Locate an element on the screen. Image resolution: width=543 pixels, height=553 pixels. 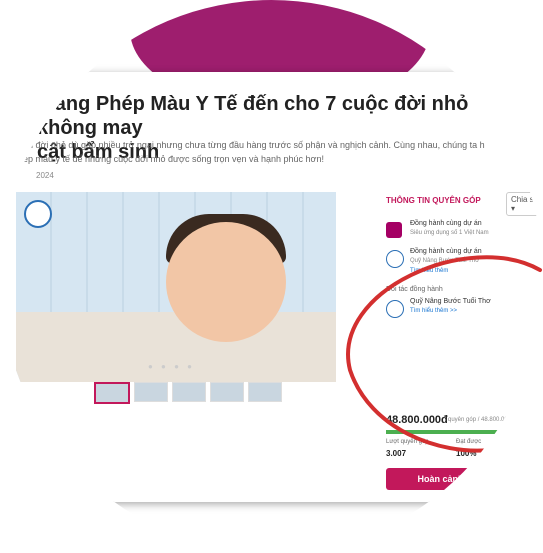
stat-label: Đã đạt mục t is located at coordinates (523, 442).